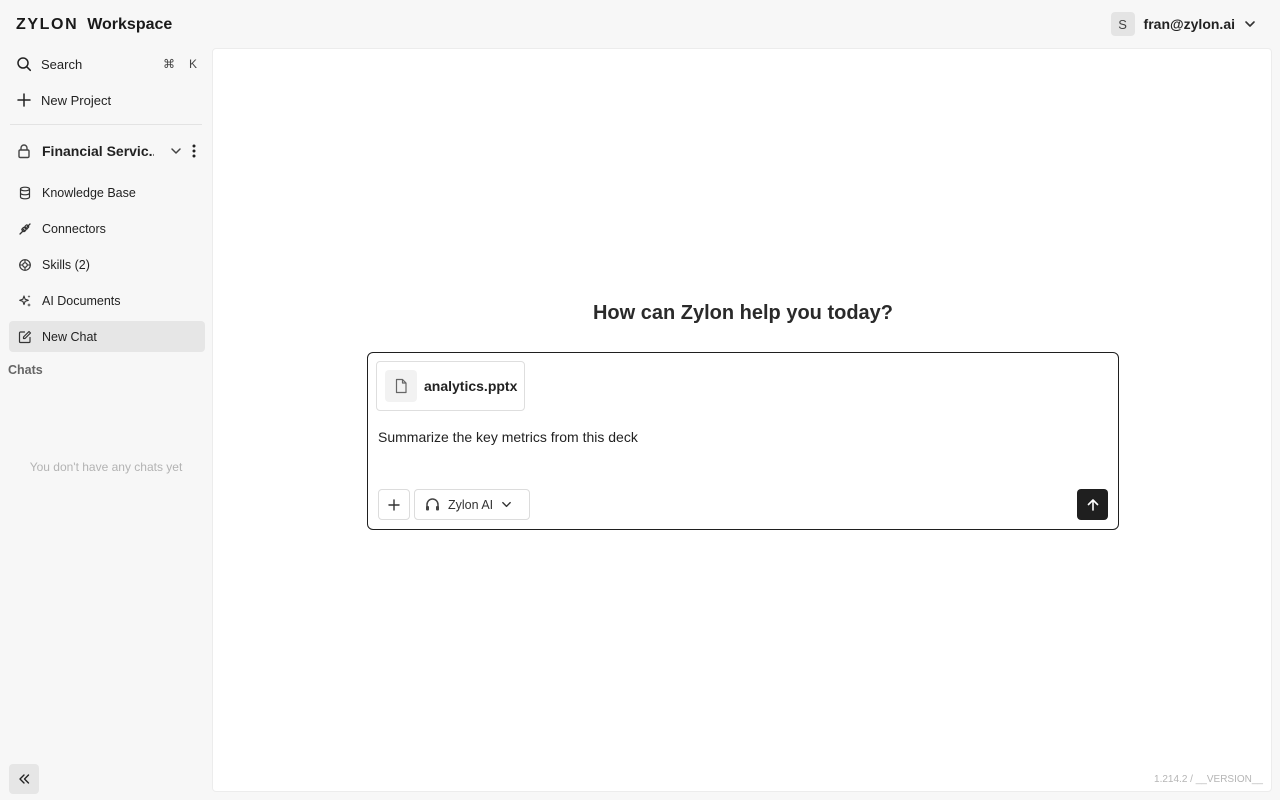 The image size is (1280, 800). Describe the element at coordinates (1189, 24) in the screenshot. I see `user-email: fran@zylon.ai` at that location.